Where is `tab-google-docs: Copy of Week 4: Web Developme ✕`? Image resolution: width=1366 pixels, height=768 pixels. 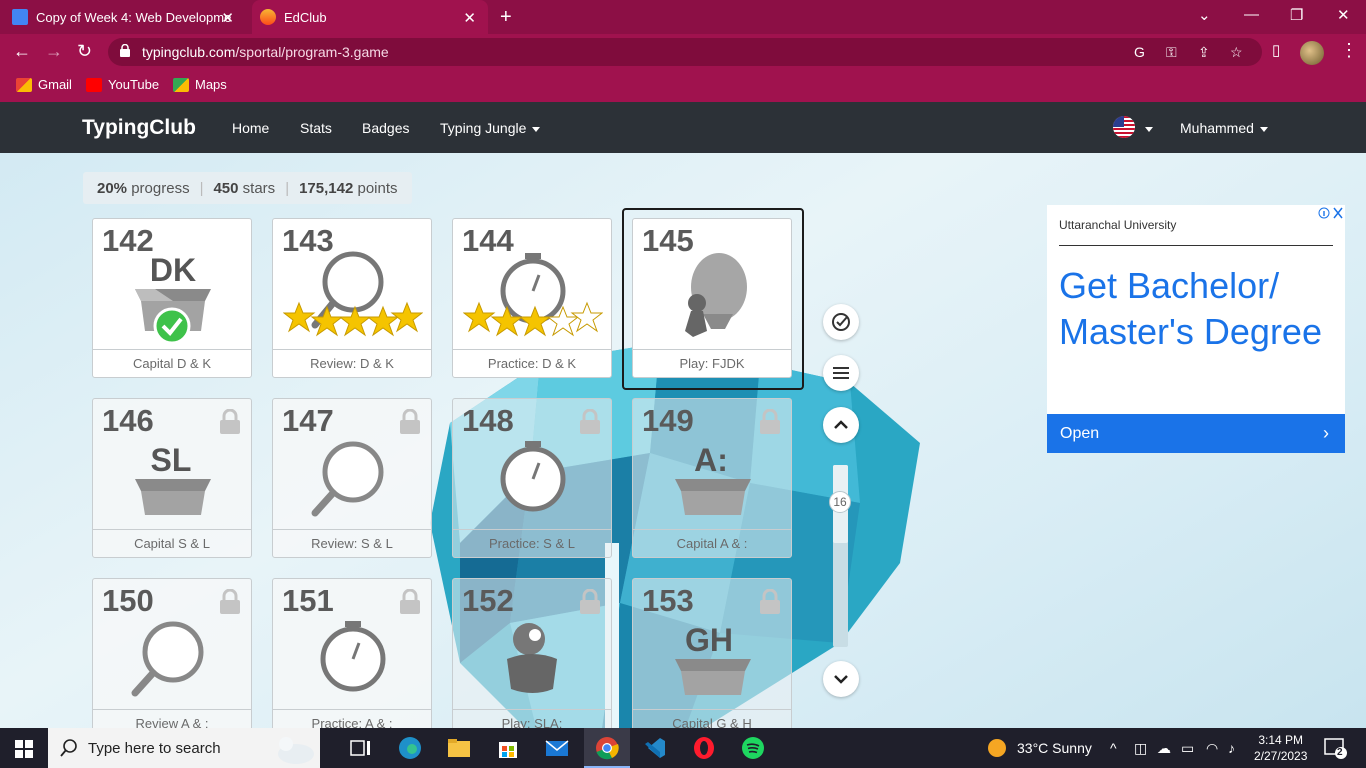
tab-google-docs: Copy of Week 4: Web Developme ✕ is located at coordinates (129, 17).